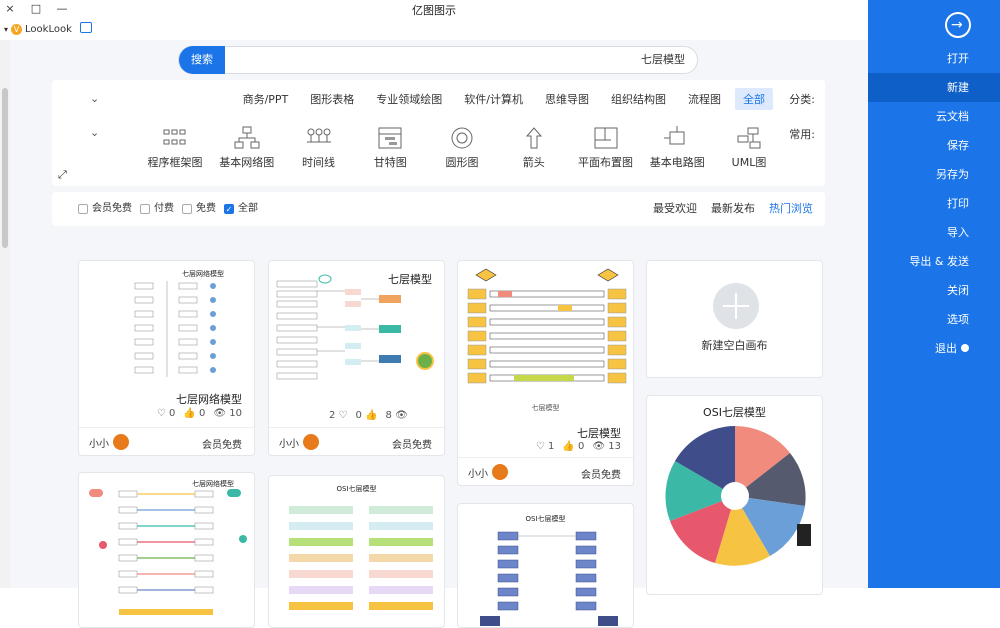 The width and height of the screenshot is (1000, 628). Describe the element at coordinates (934, 232) in the screenshot. I see `menu-import: 导入` at that location.